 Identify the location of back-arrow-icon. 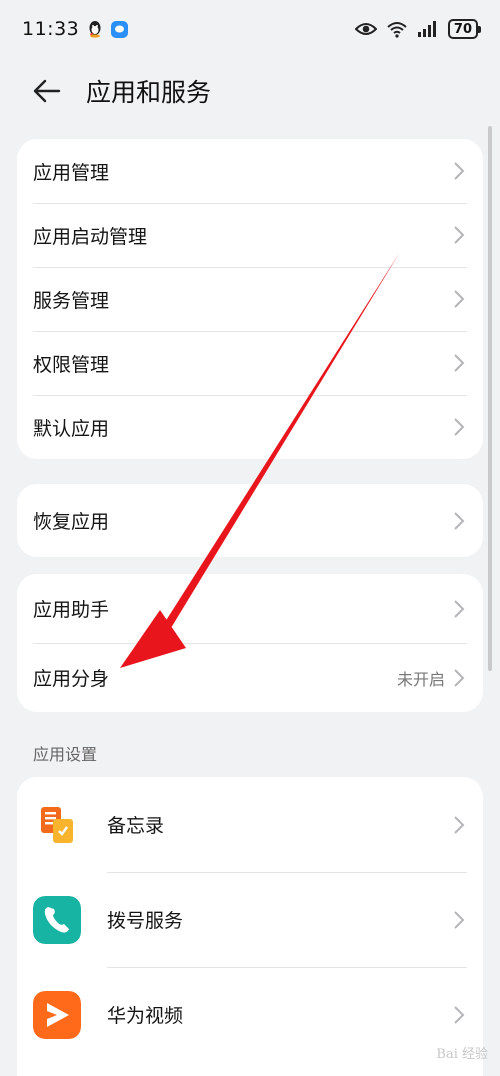
(47, 91).